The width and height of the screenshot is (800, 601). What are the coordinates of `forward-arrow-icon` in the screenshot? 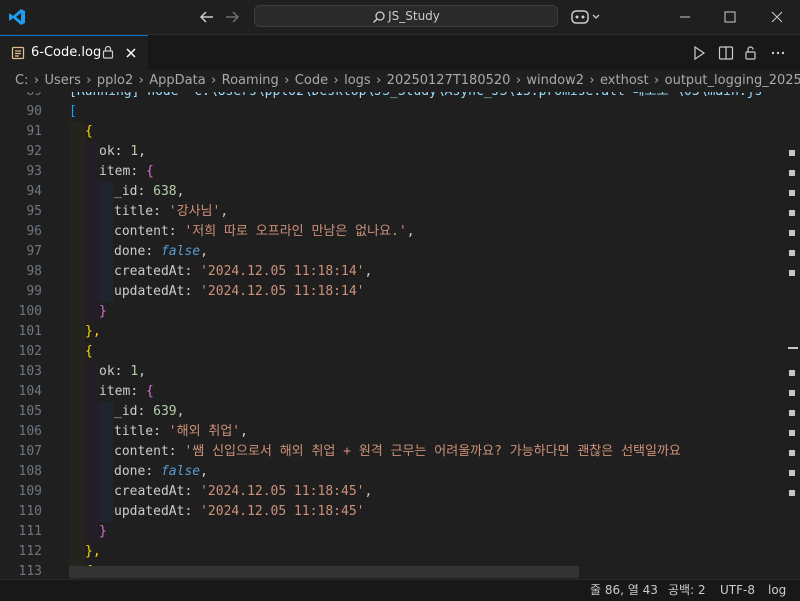 It's located at (232, 17).